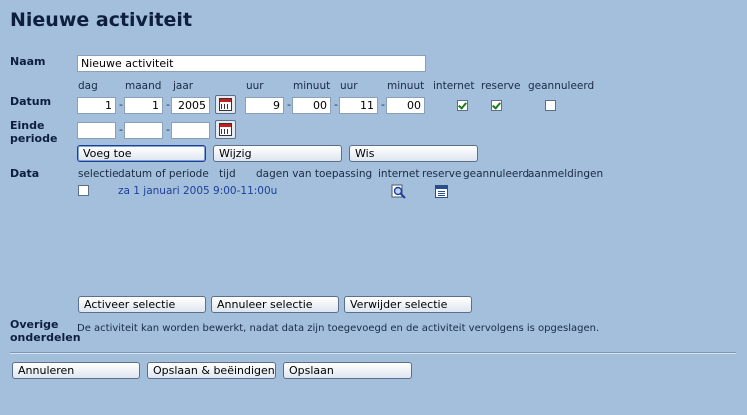 Image resolution: width=747 pixels, height=415 pixels. I want to click on other-label-line1: Overige, so click(34, 324).